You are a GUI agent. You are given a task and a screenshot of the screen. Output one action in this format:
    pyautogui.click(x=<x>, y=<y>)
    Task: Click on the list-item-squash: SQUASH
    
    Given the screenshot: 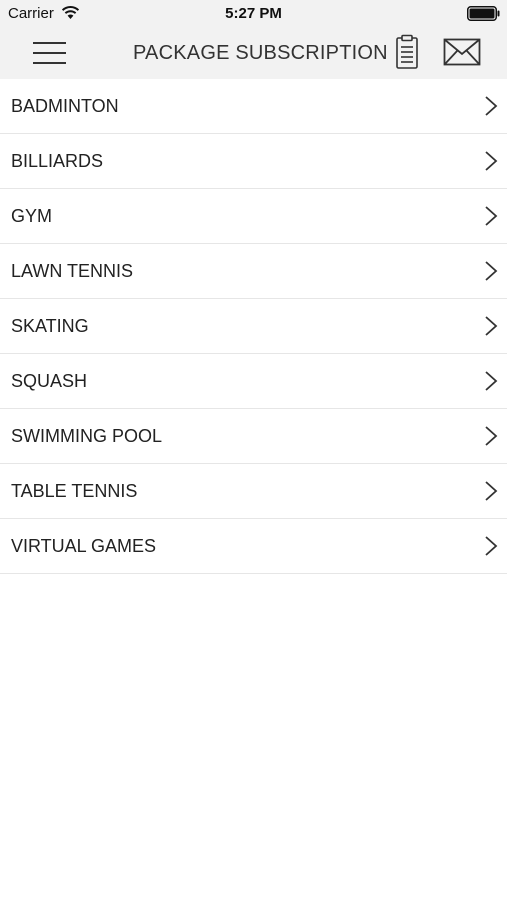 What is the action you would take?
    pyautogui.click(x=253, y=381)
    